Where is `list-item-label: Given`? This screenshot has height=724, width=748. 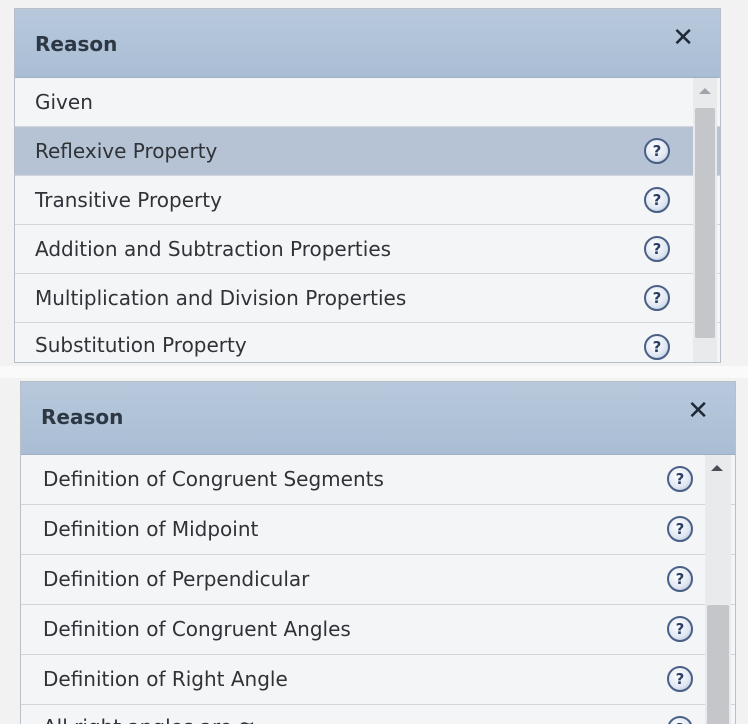 list-item-label: Given is located at coordinates (64, 102).